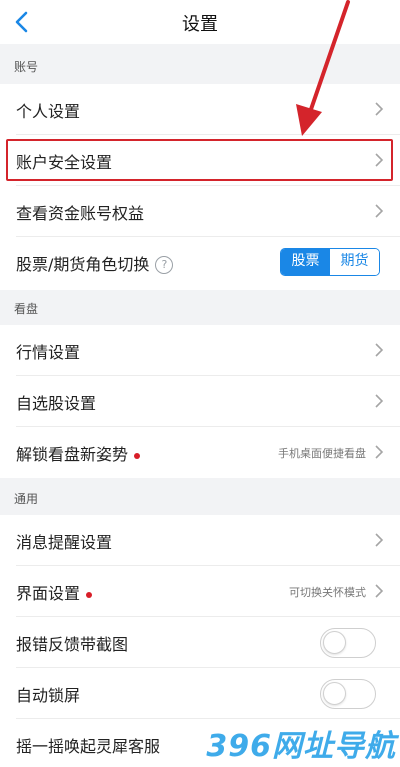 The width and height of the screenshot is (400, 767). What do you see at coordinates (48, 352) in the screenshot?
I see `quotes-settings-label: 行情设置` at bounding box center [48, 352].